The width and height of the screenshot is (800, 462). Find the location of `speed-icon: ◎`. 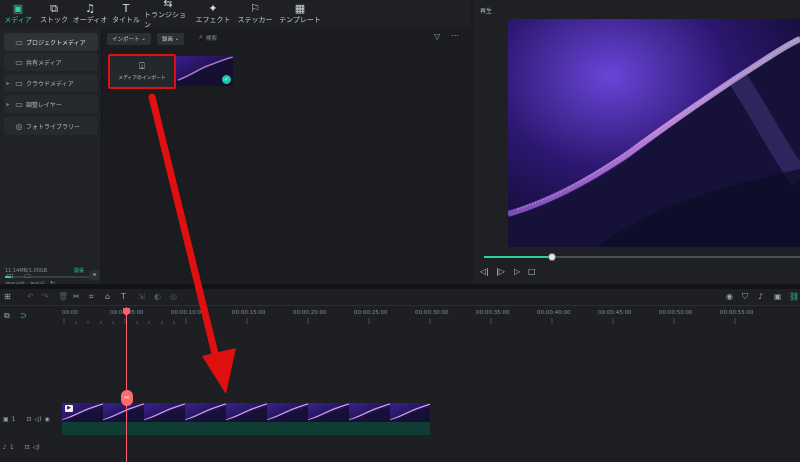

speed-icon: ◎ is located at coordinates (173, 296).